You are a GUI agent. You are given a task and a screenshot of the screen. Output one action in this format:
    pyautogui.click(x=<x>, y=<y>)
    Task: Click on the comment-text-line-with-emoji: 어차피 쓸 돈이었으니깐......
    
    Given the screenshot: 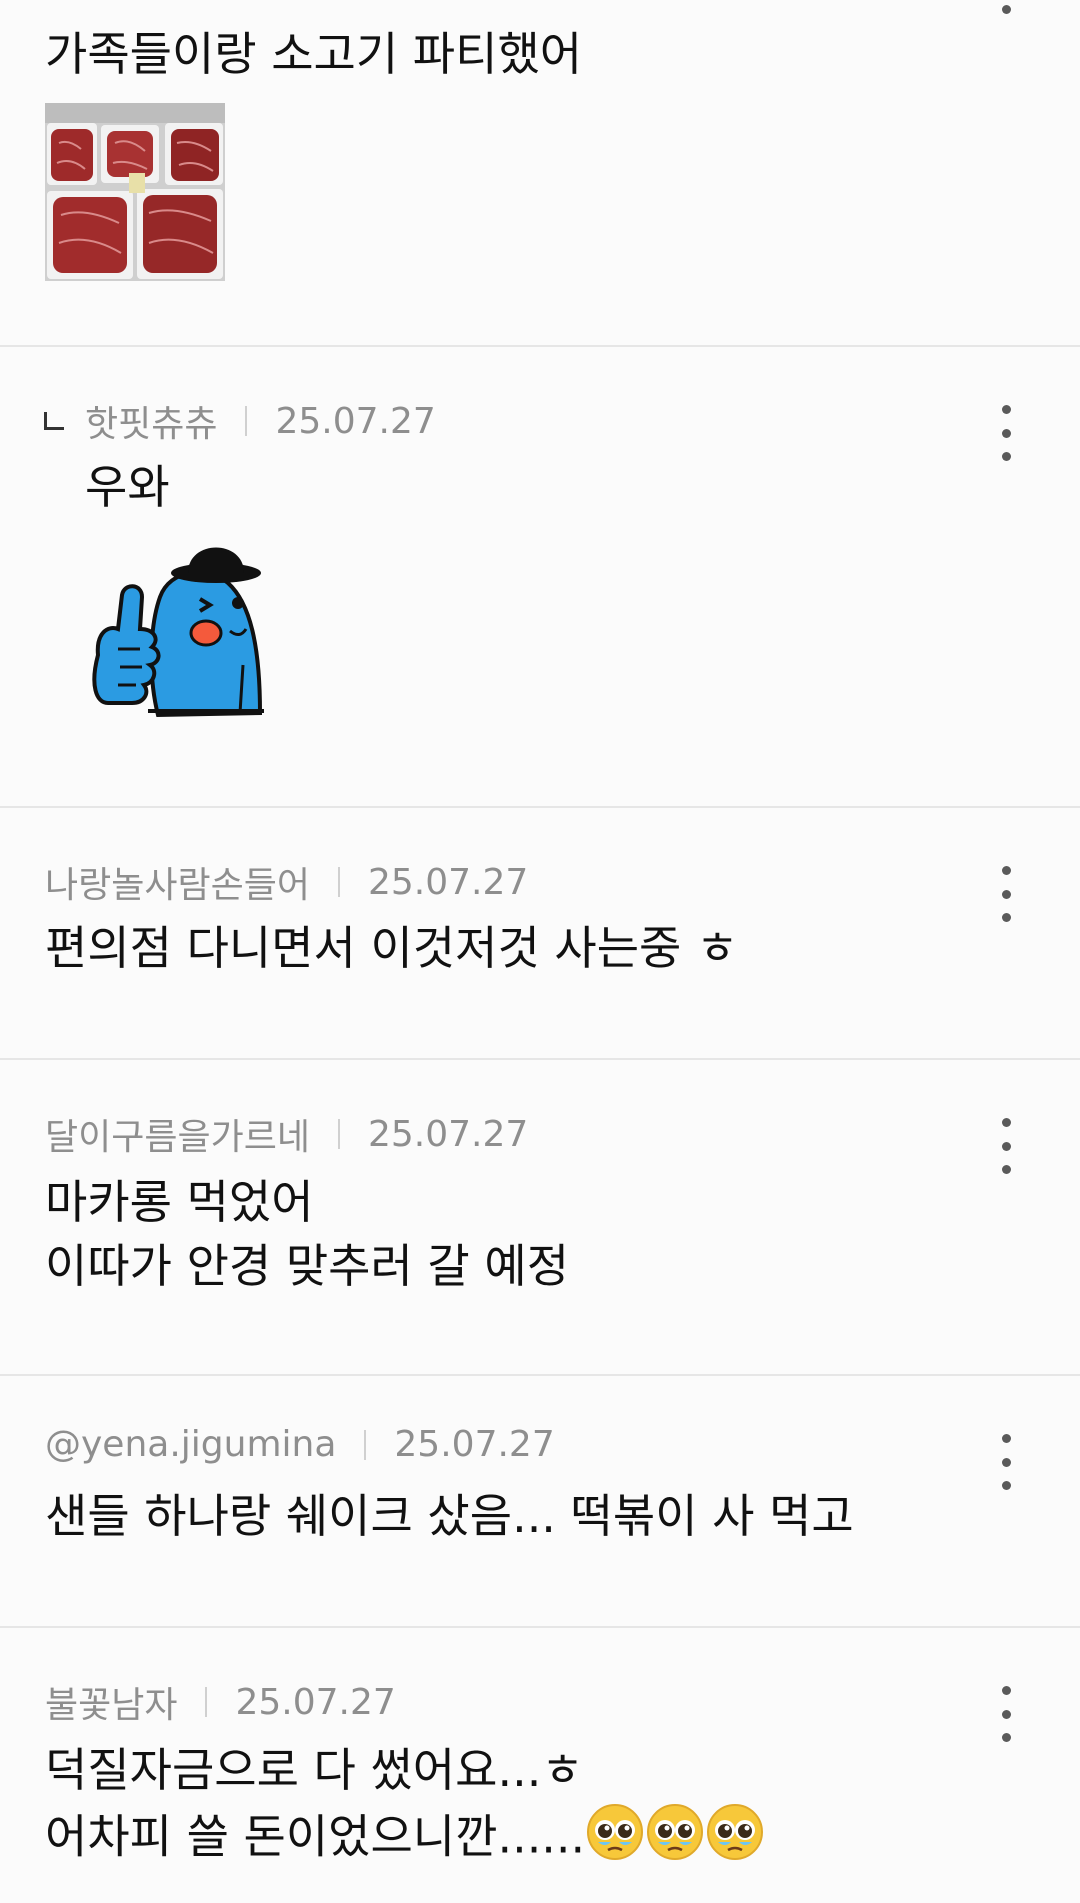 What is the action you would take?
    pyautogui.click(x=405, y=1840)
    